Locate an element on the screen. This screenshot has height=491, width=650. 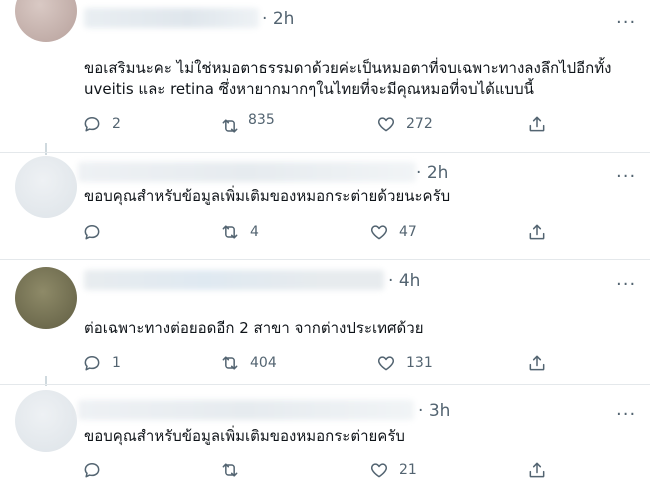
retweet-count: 835 is located at coordinates (261, 123).